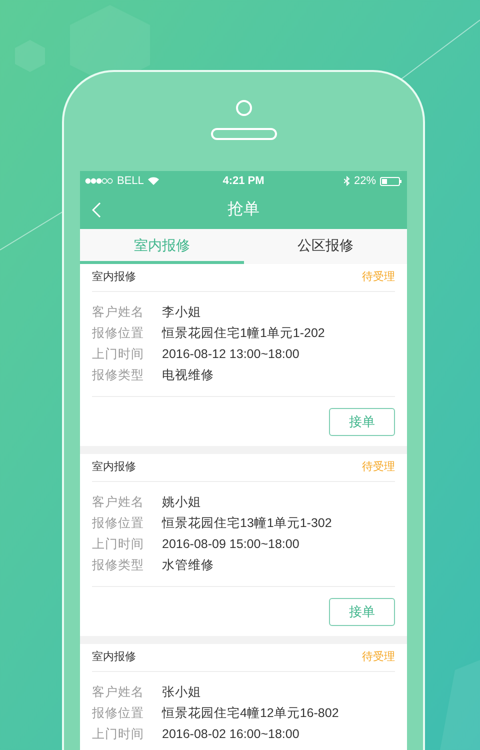 This screenshot has height=750, width=480. What do you see at coordinates (181, 313) in the screenshot?
I see `field-value: 李小姐` at bounding box center [181, 313].